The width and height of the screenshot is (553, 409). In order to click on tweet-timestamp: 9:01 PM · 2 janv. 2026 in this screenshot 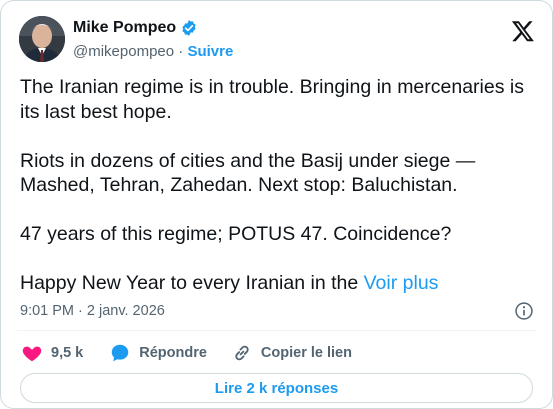, I will do `click(92, 311)`.